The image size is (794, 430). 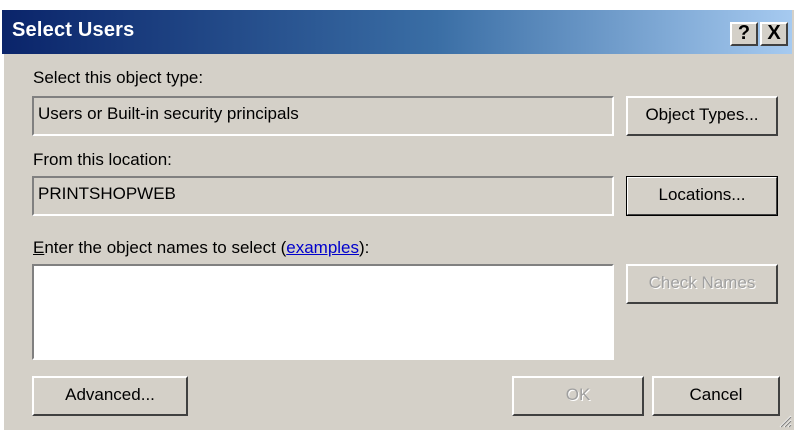 I want to click on ok-button-label: OK, so click(x=578, y=394).